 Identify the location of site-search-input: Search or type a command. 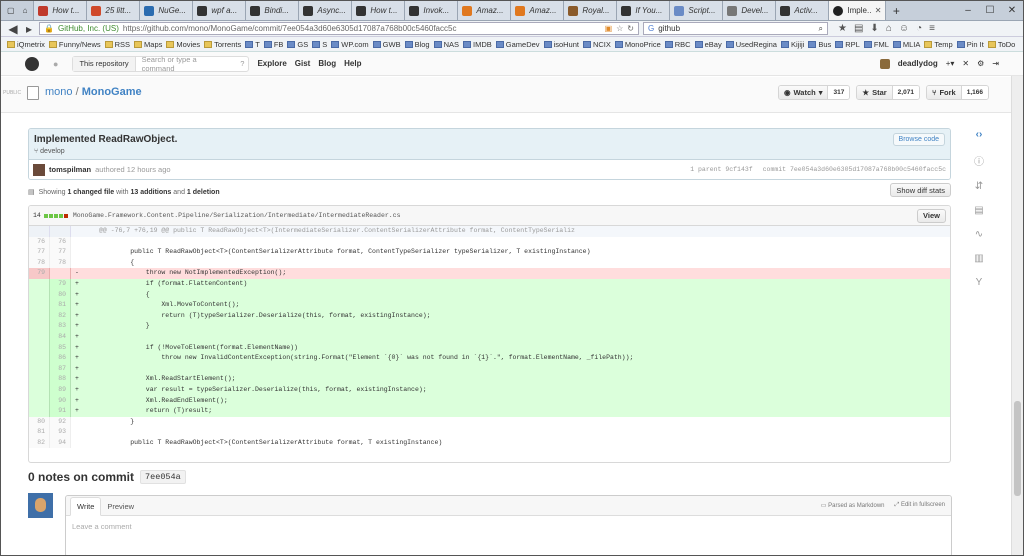
(186, 64).